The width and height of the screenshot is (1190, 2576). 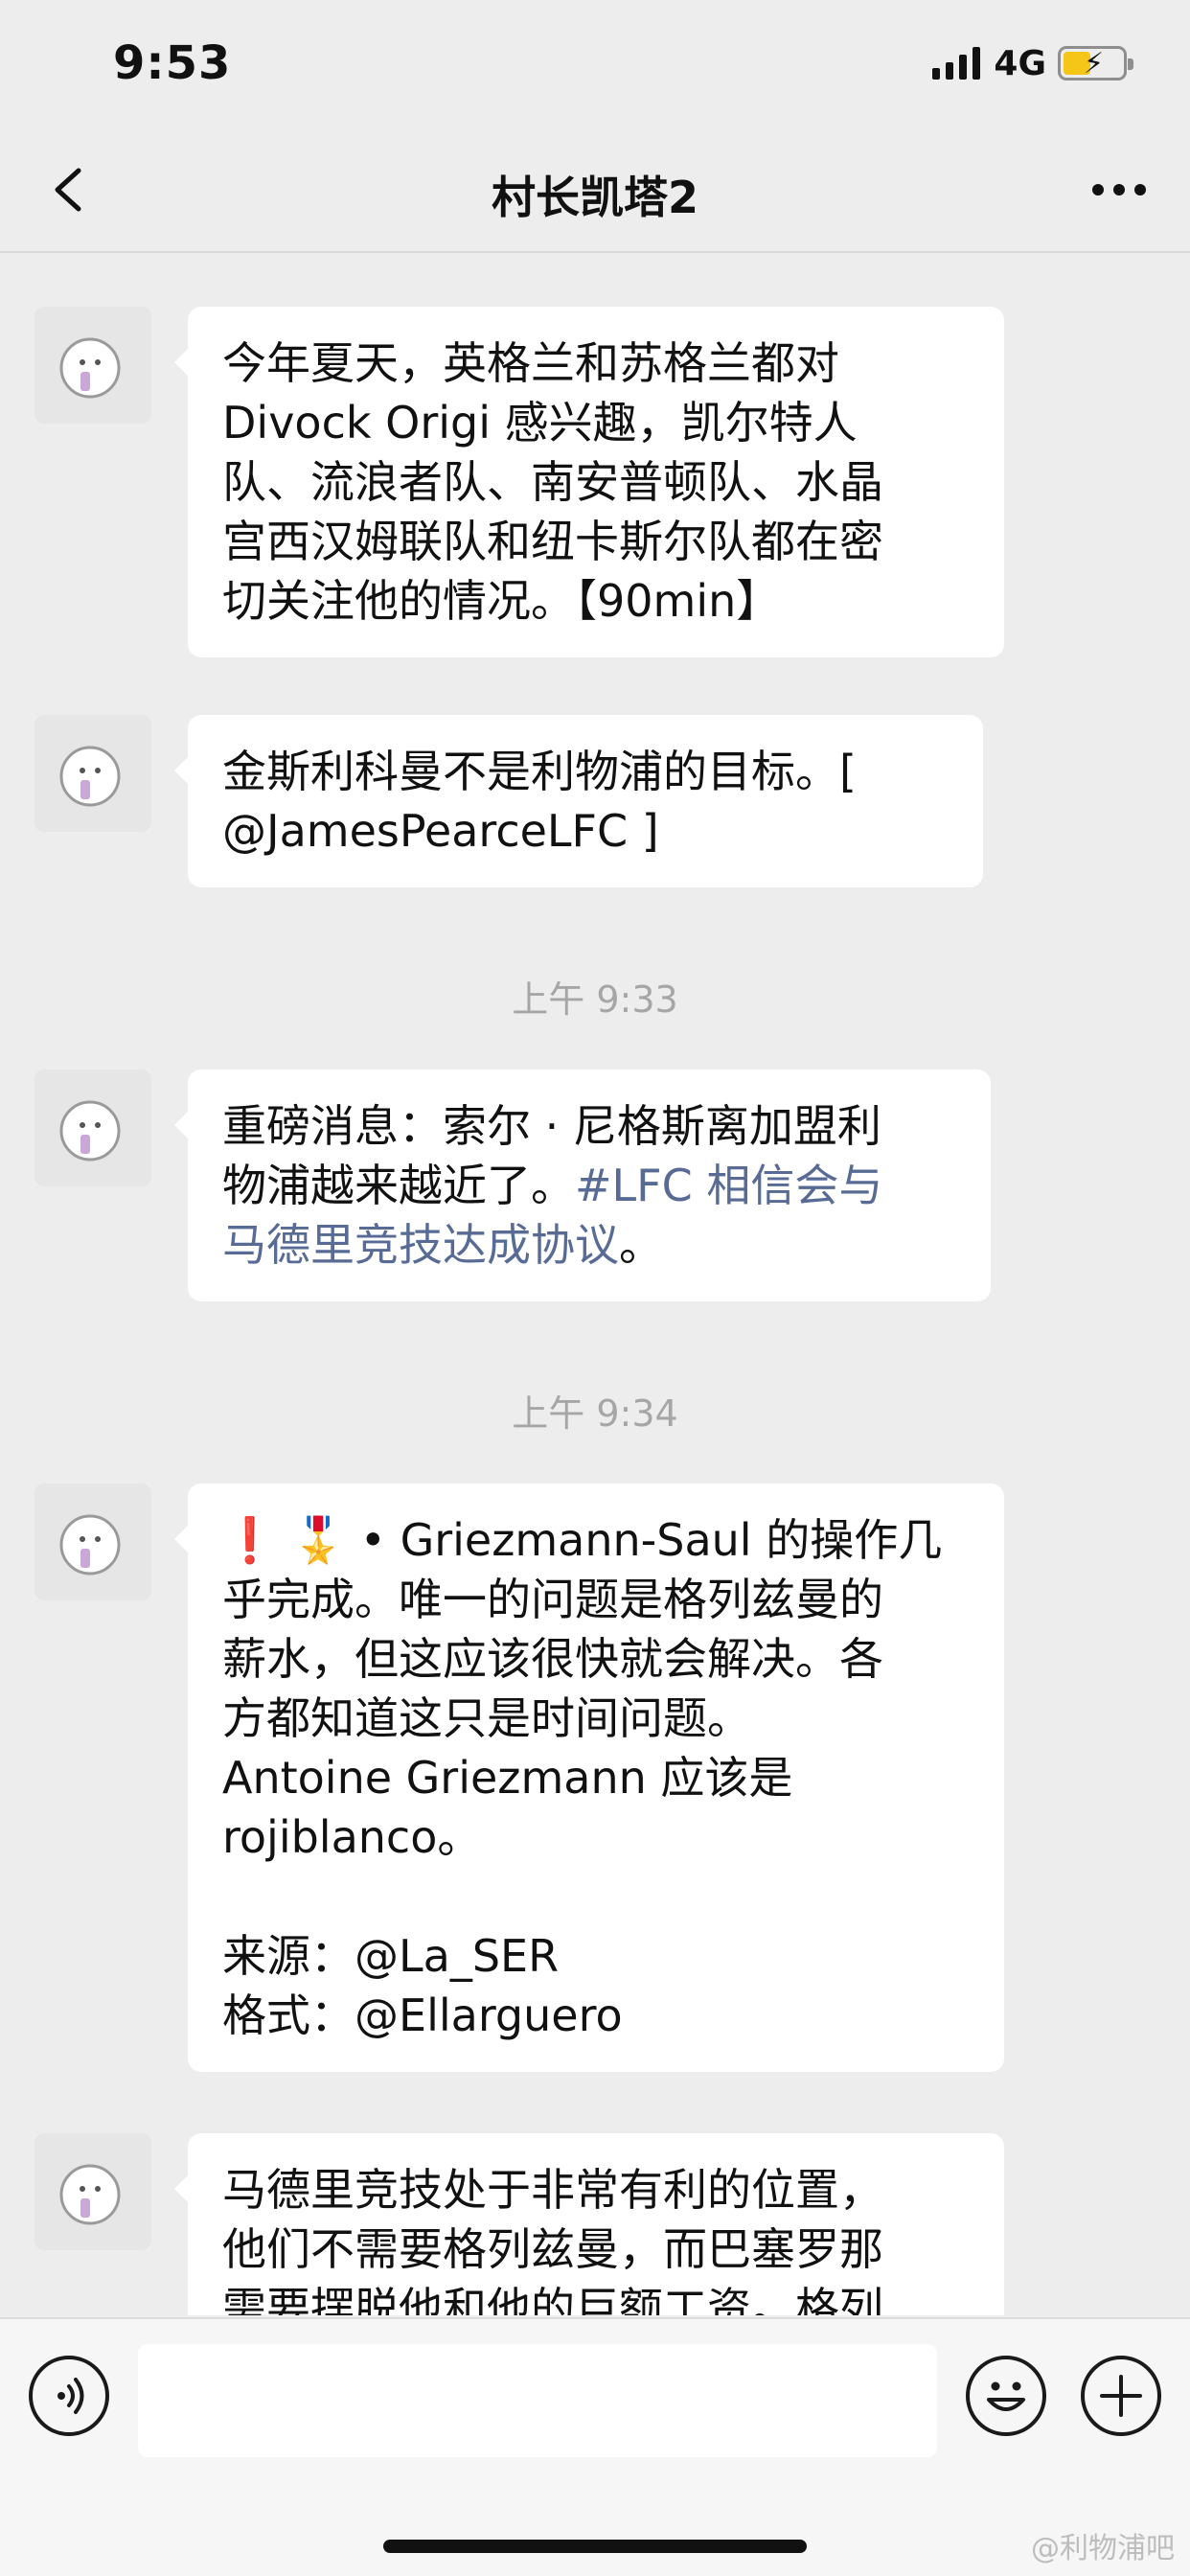 What do you see at coordinates (1006, 2396) in the screenshot?
I see `emoji-icon` at bounding box center [1006, 2396].